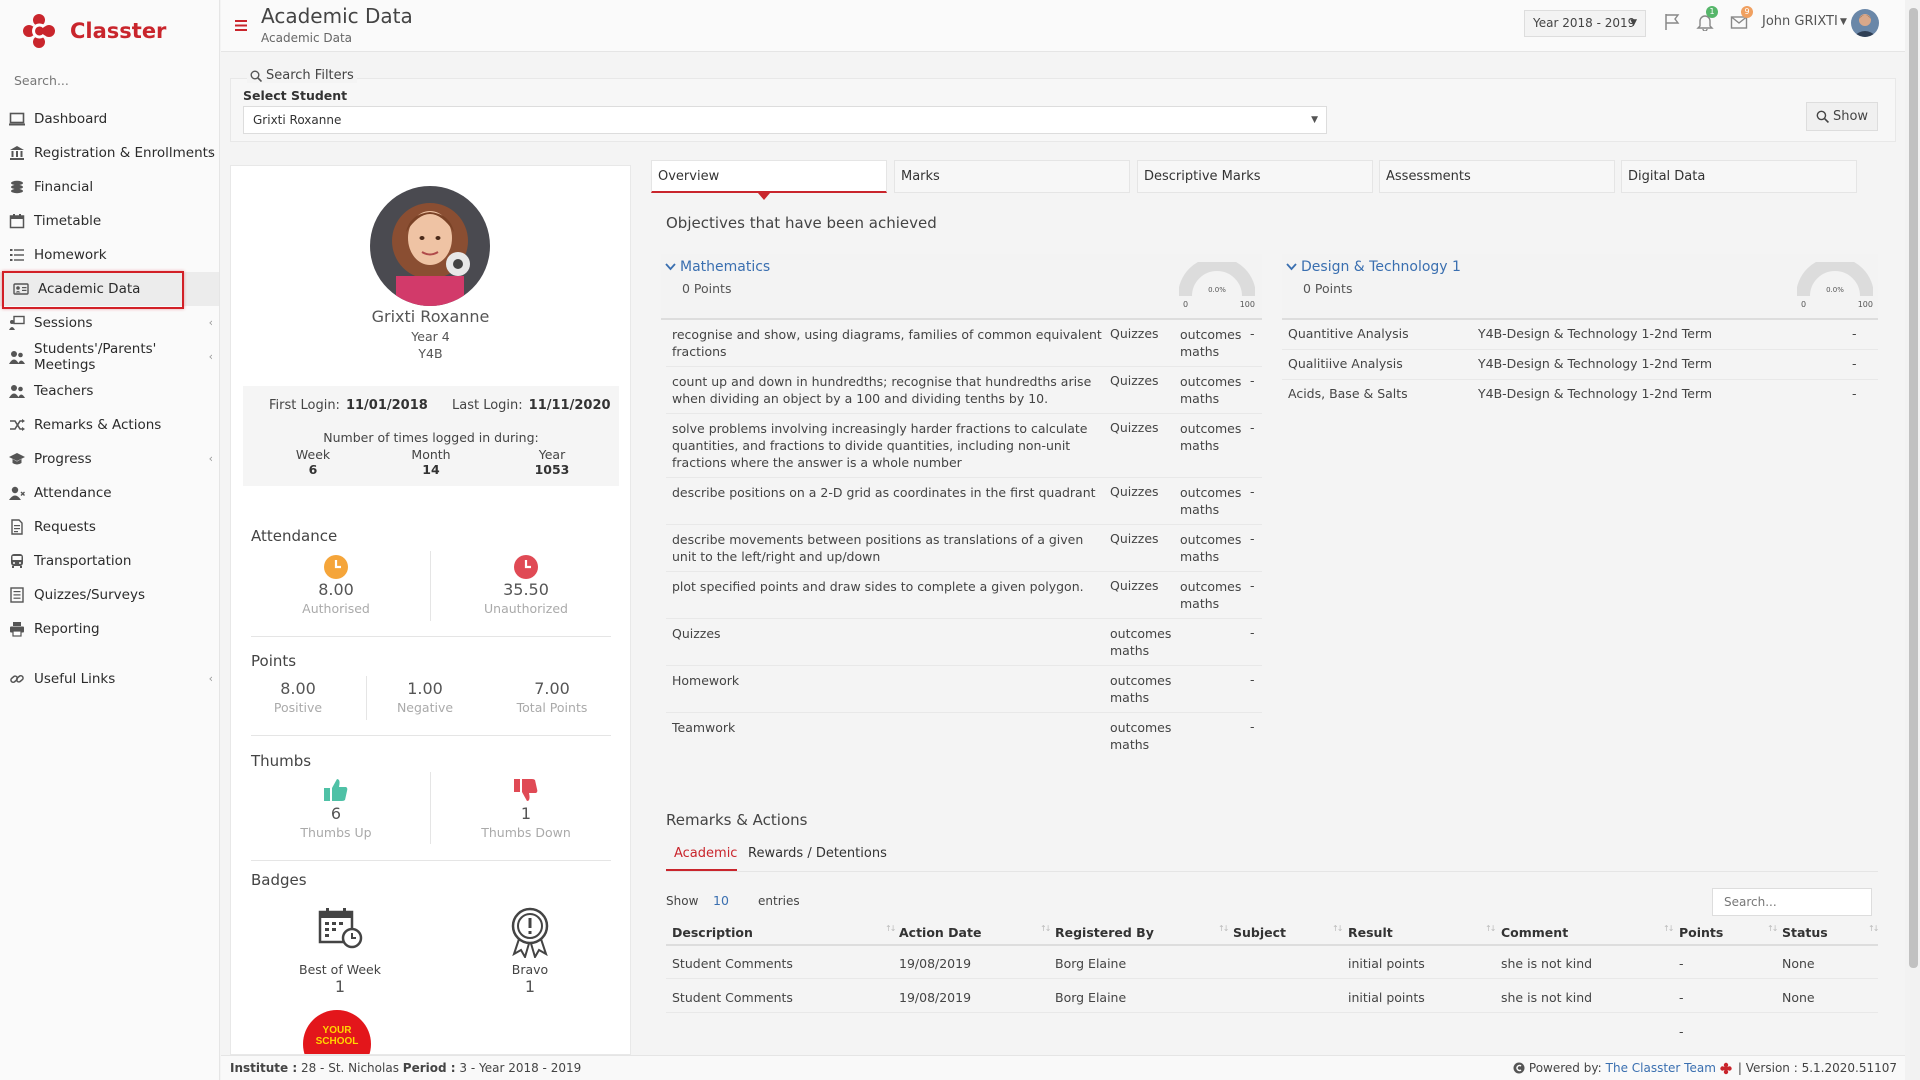  Describe the element at coordinates (1739, 176) in the screenshot. I see `tab-digital-data: Digital Data` at that location.